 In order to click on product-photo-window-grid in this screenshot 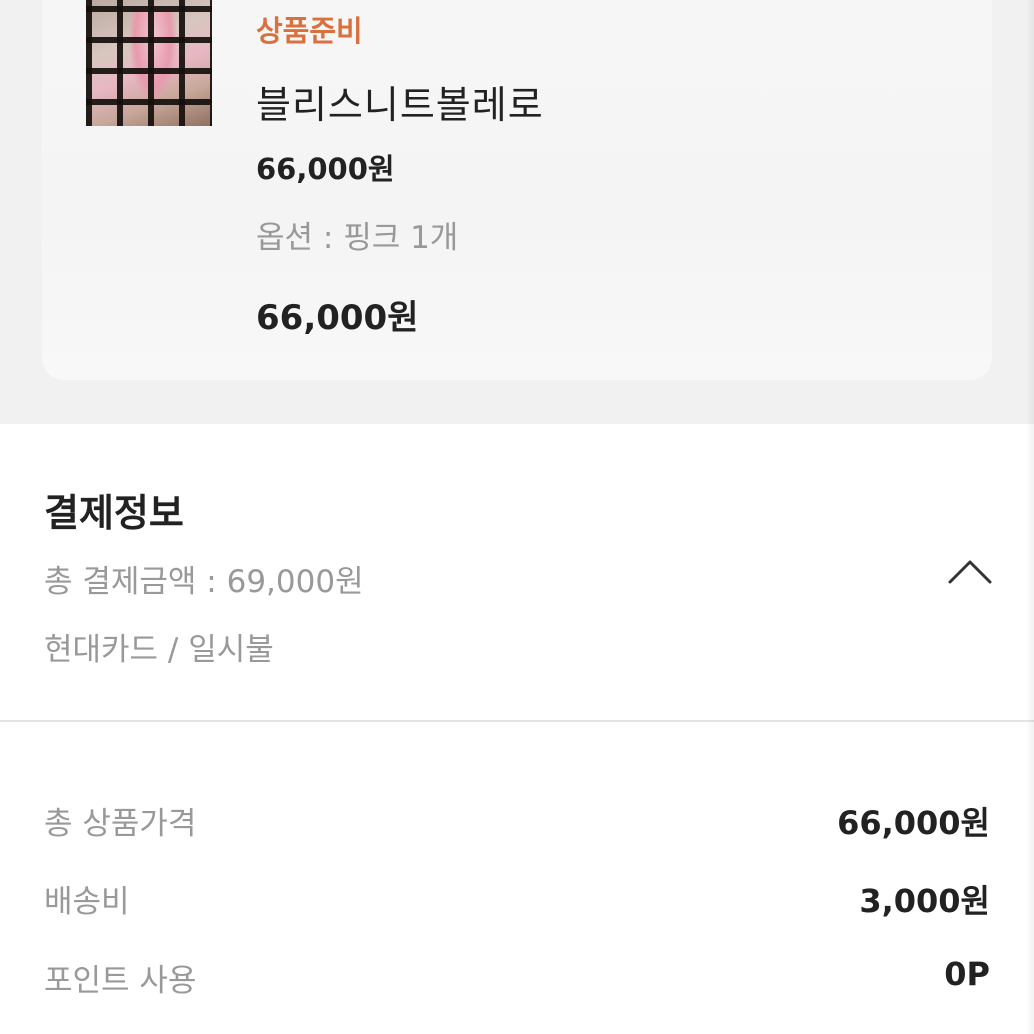, I will do `click(149, 63)`.